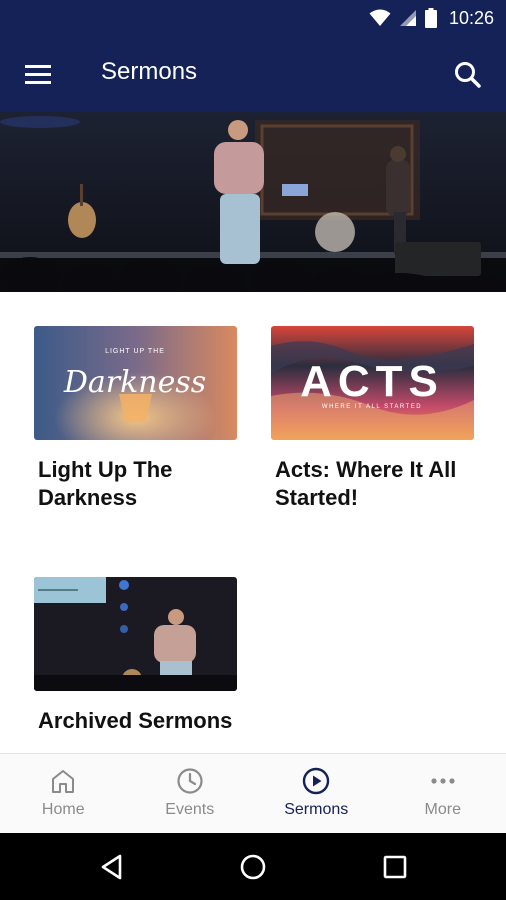 The image size is (506, 900). I want to click on bottom-navigation: Home Events Sermons More, so click(253, 793).